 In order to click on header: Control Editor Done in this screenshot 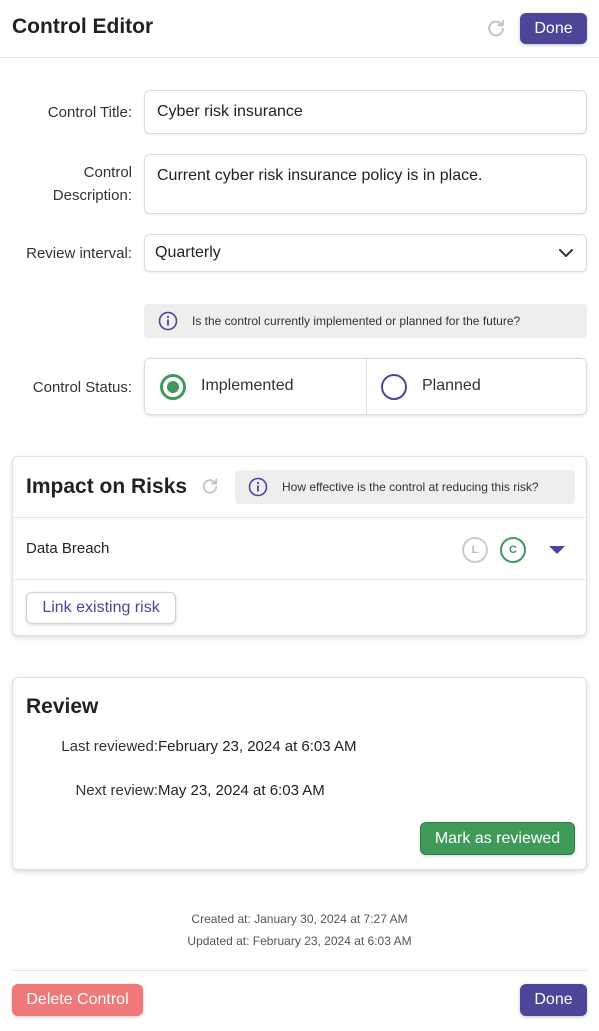, I will do `click(299, 29)`.